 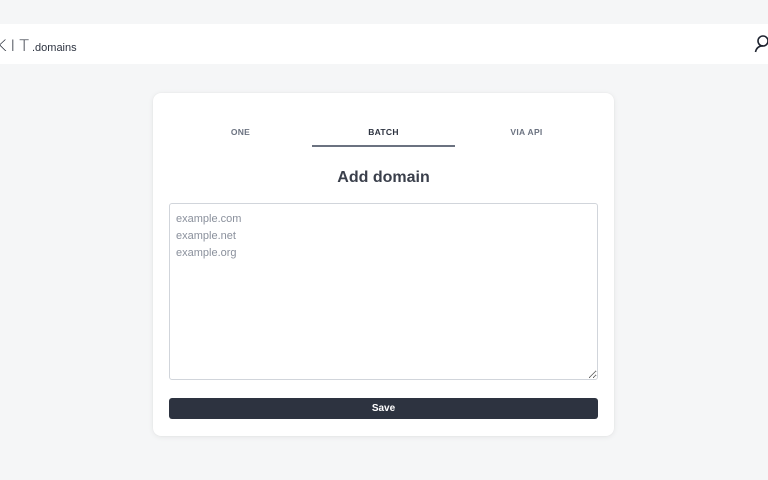 I want to click on mode-tabs: ONE BATCH VIA API, so click(x=383, y=132).